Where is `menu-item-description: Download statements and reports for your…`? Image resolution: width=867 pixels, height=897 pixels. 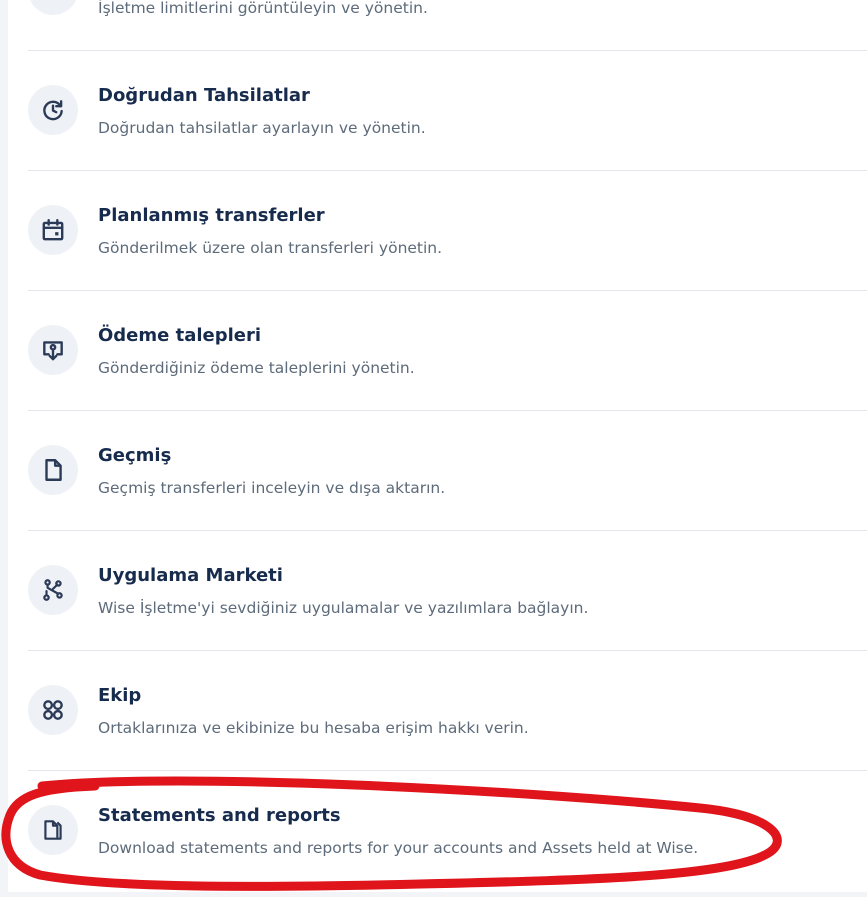
menu-item-description: Download statements and reports for your… is located at coordinates (398, 848).